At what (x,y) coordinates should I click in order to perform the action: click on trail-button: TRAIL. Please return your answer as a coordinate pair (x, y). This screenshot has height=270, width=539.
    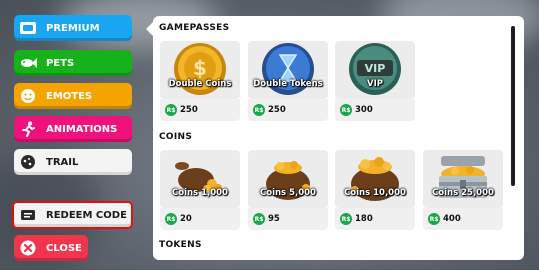
    Looking at the image, I should click on (73, 162).